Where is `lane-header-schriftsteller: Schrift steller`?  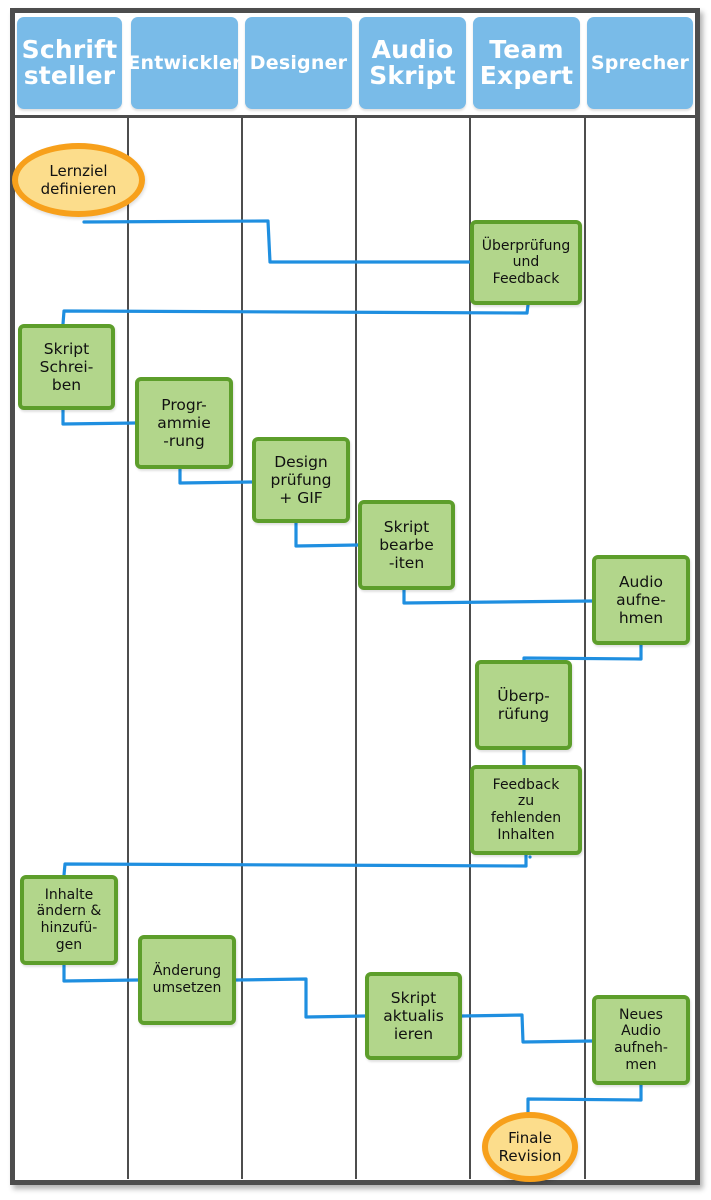
lane-header-schriftsteller: Schrift steller is located at coordinates (69, 63).